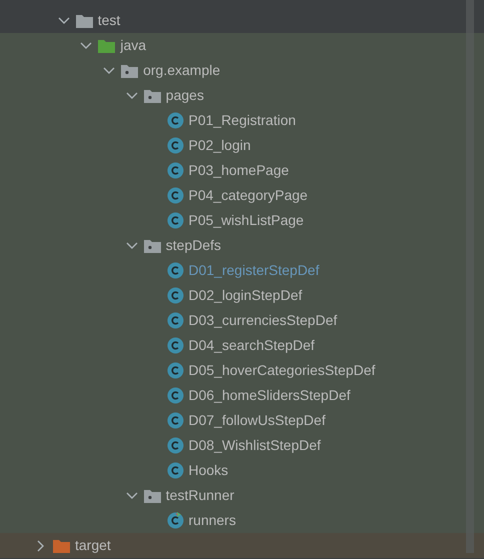 Image resolution: width=484 pixels, height=559 pixels. What do you see at coordinates (238, 170) in the screenshot?
I see `class-name: P03_homePage` at bounding box center [238, 170].